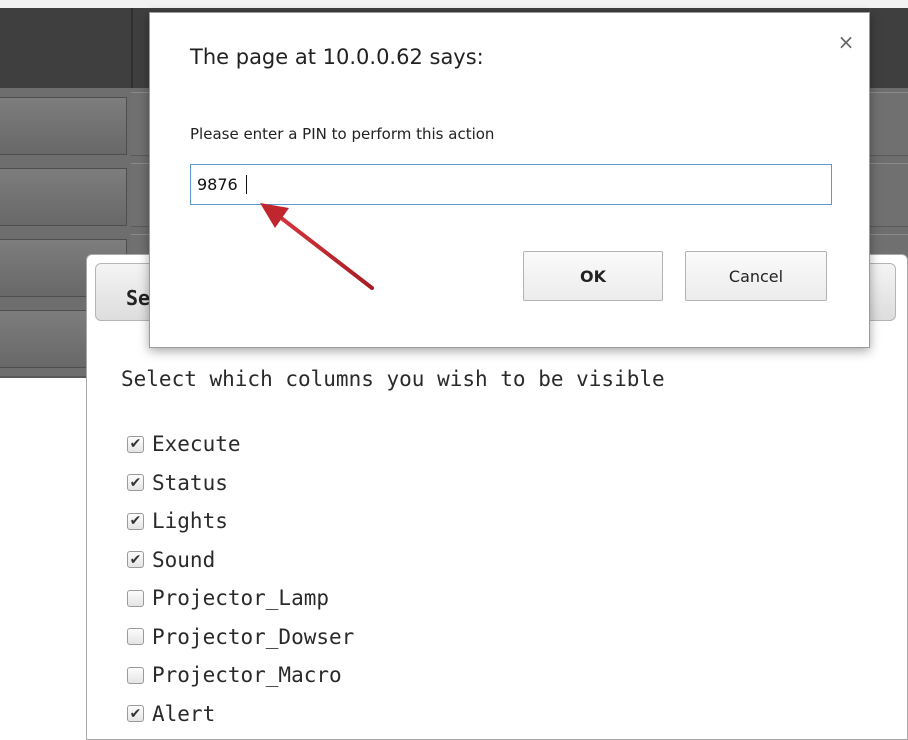 Image resolution: width=908 pixels, height=740 pixels. What do you see at coordinates (132, 48) in the screenshot?
I see `header-divider` at bounding box center [132, 48].